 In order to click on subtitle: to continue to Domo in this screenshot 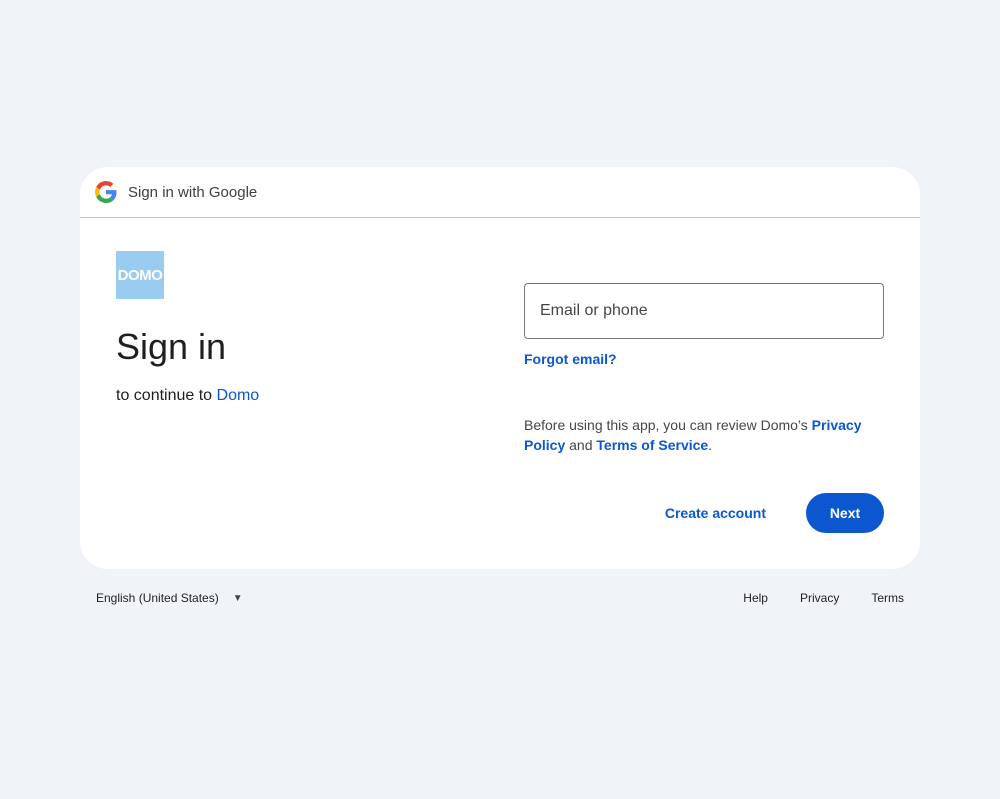, I will do `click(286, 396)`.